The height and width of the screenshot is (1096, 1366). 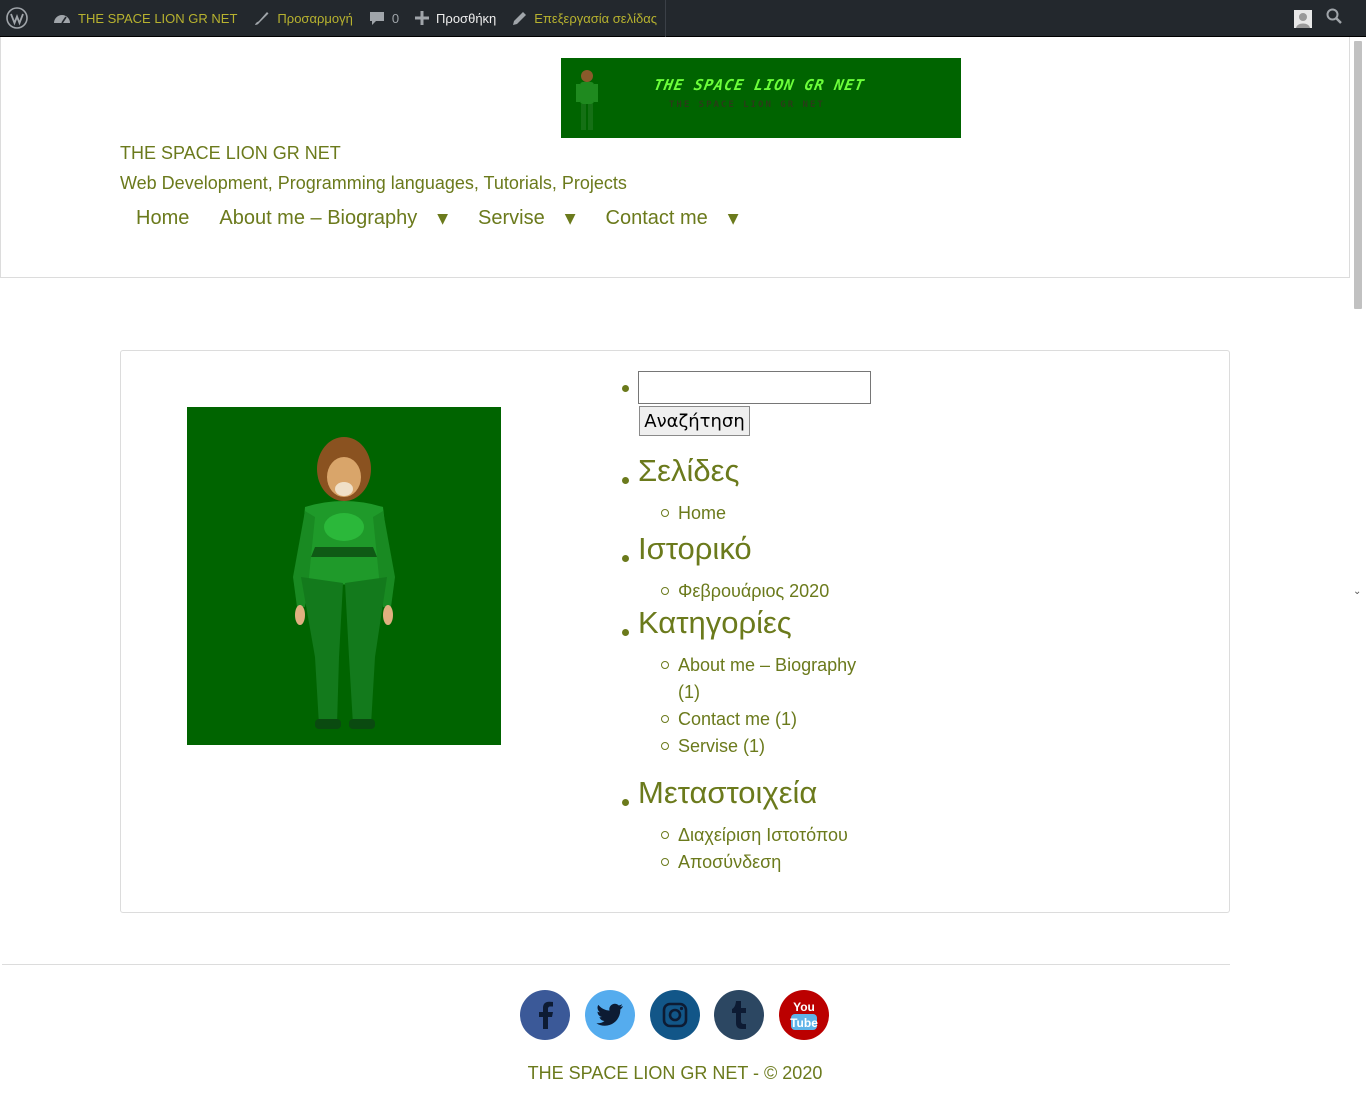 What do you see at coordinates (754, 387) in the screenshot?
I see `search-input` at bounding box center [754, 387].